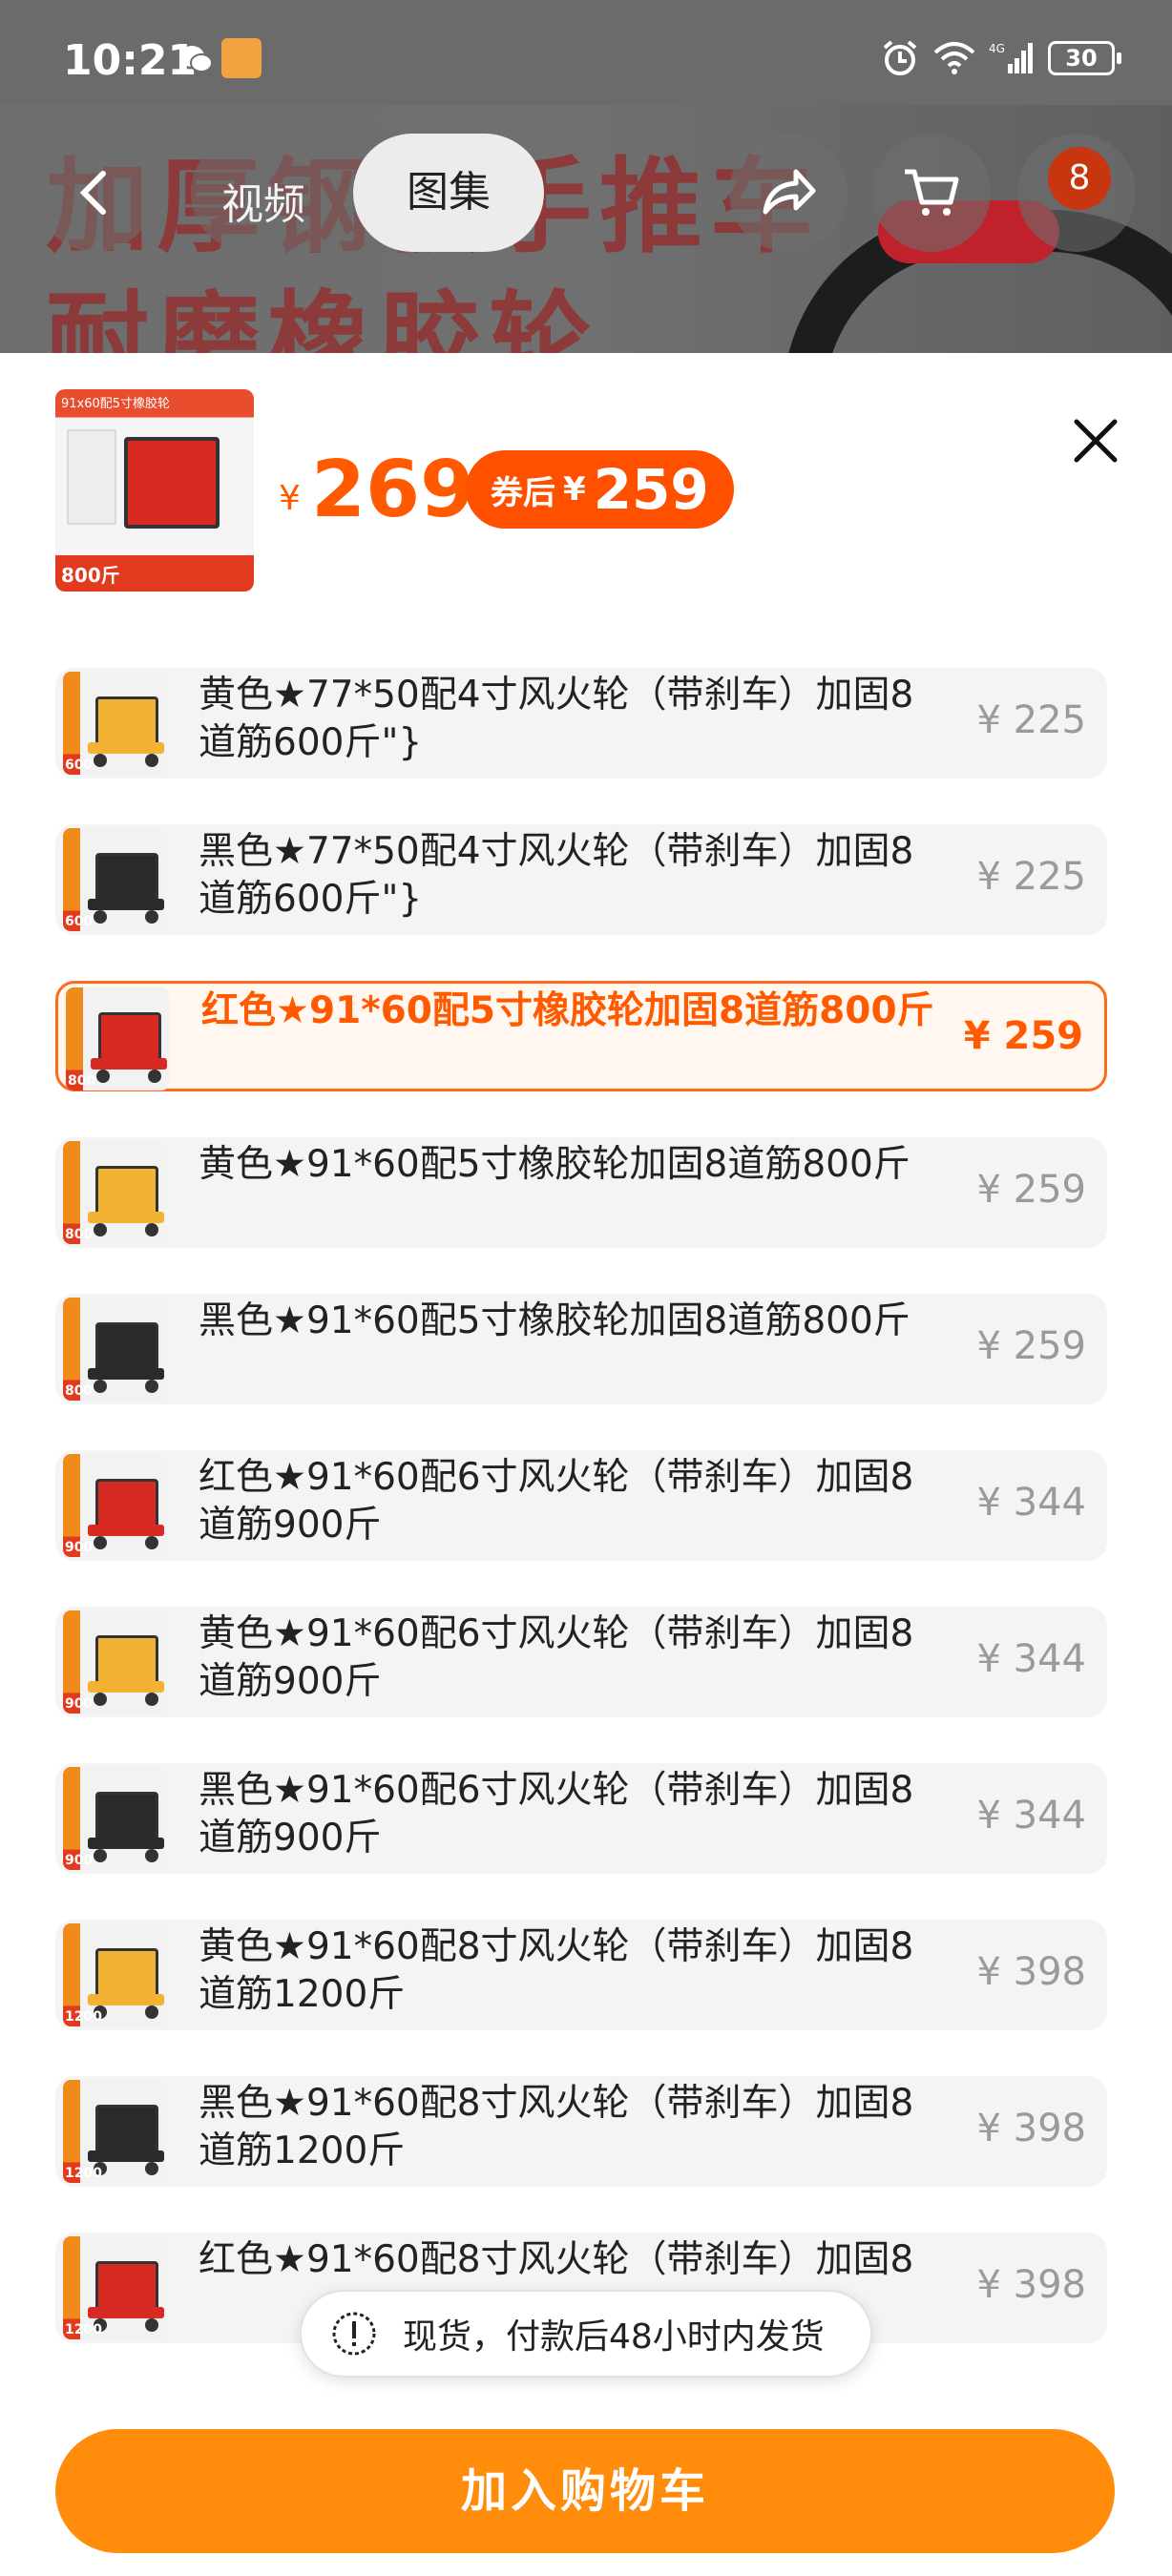 The width and height of the screenshot is (1172, 2576). What do you see at coordinates (196, 59) in the screenshot?
I see `wechat-icon` at bounding box center [196, 59].